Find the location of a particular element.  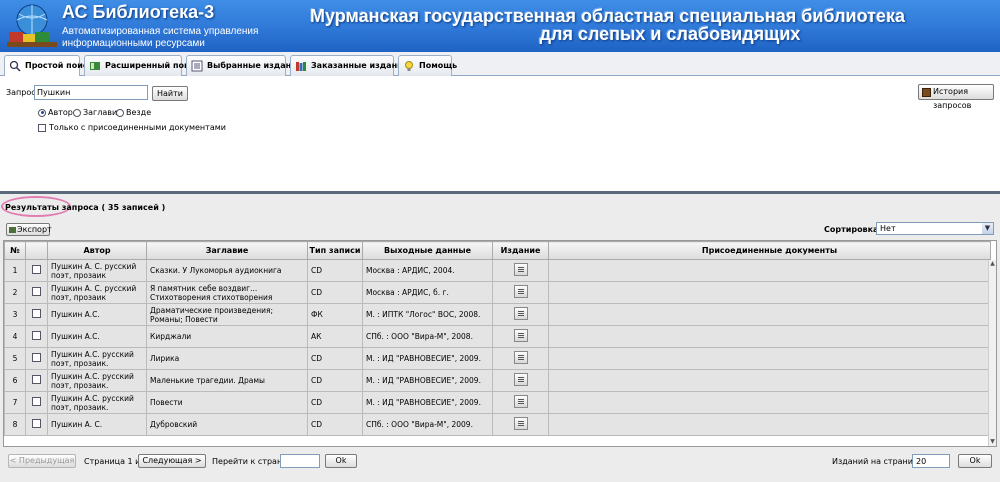

row-number: 2 is located at coordinates (15, 292).